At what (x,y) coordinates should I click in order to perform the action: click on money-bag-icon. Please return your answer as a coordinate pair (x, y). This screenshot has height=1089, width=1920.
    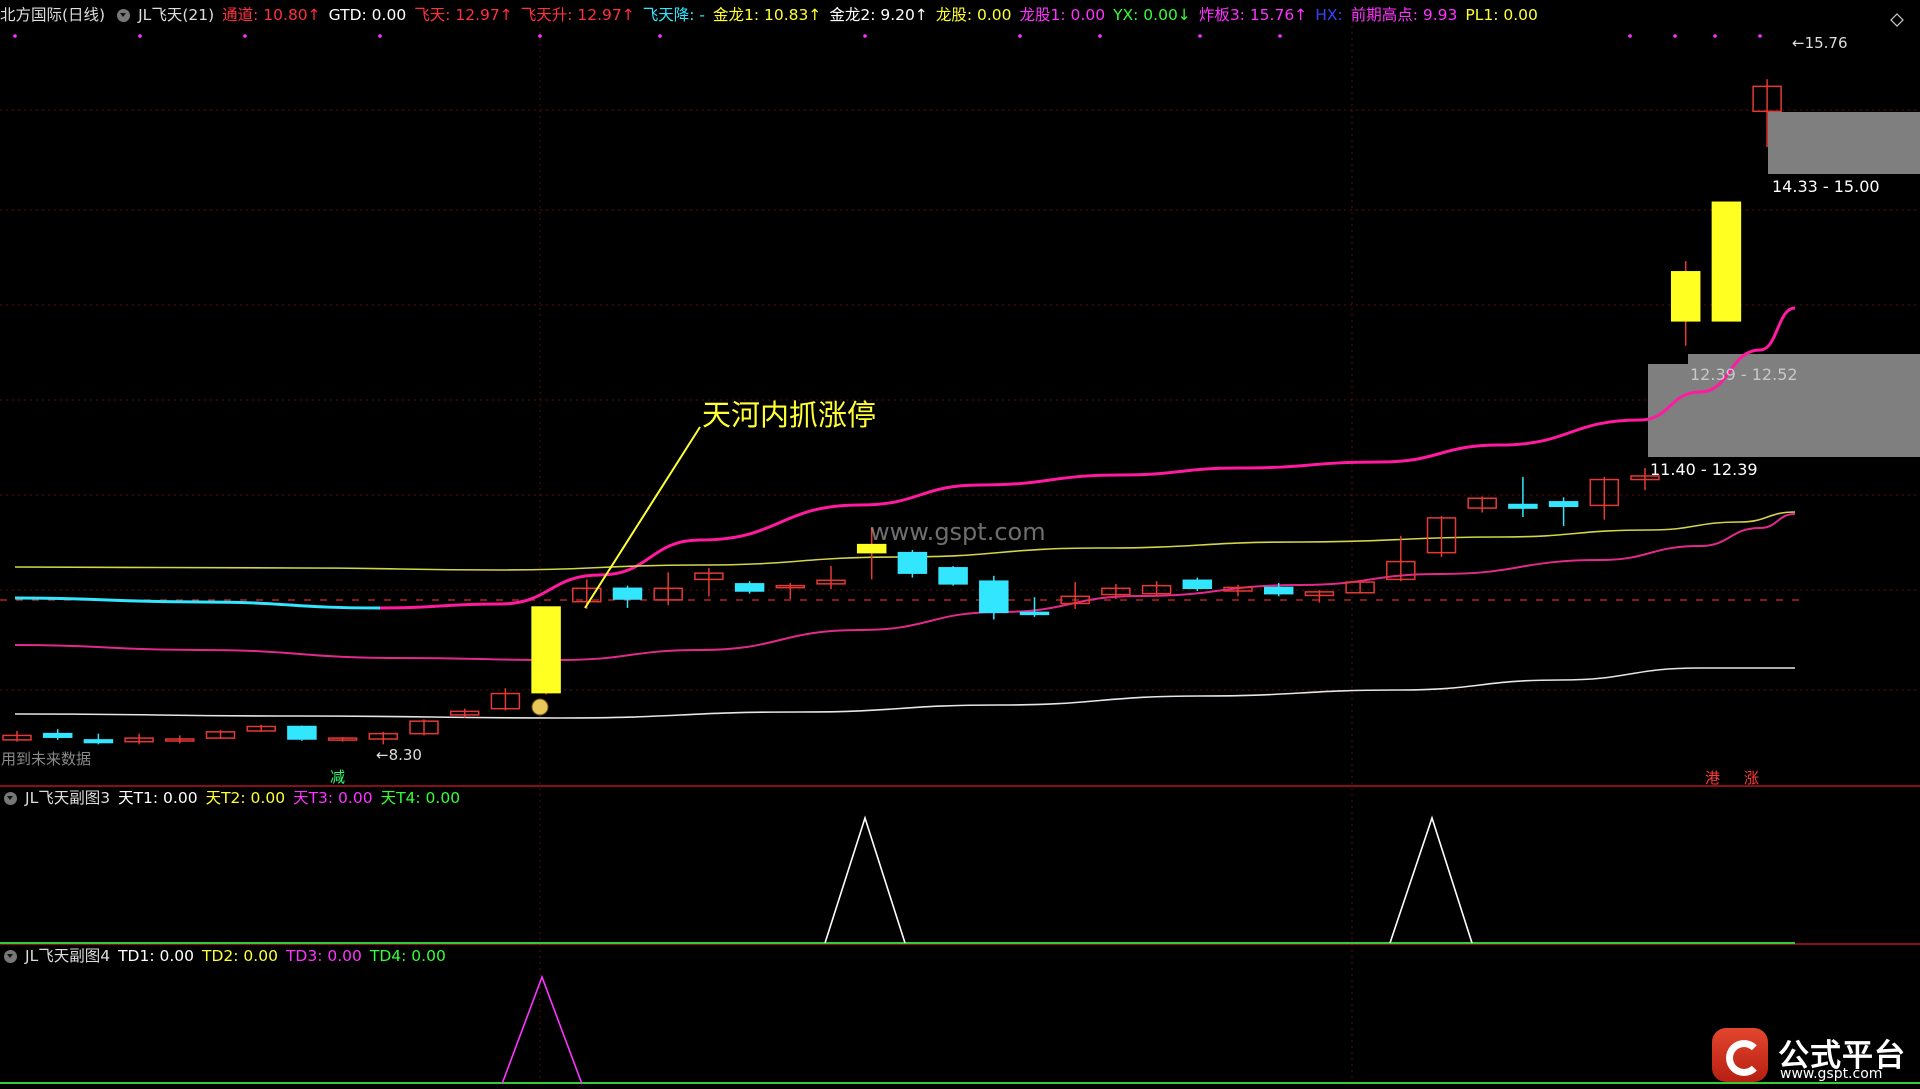
    Looking at the image, I should click on (540, 707).